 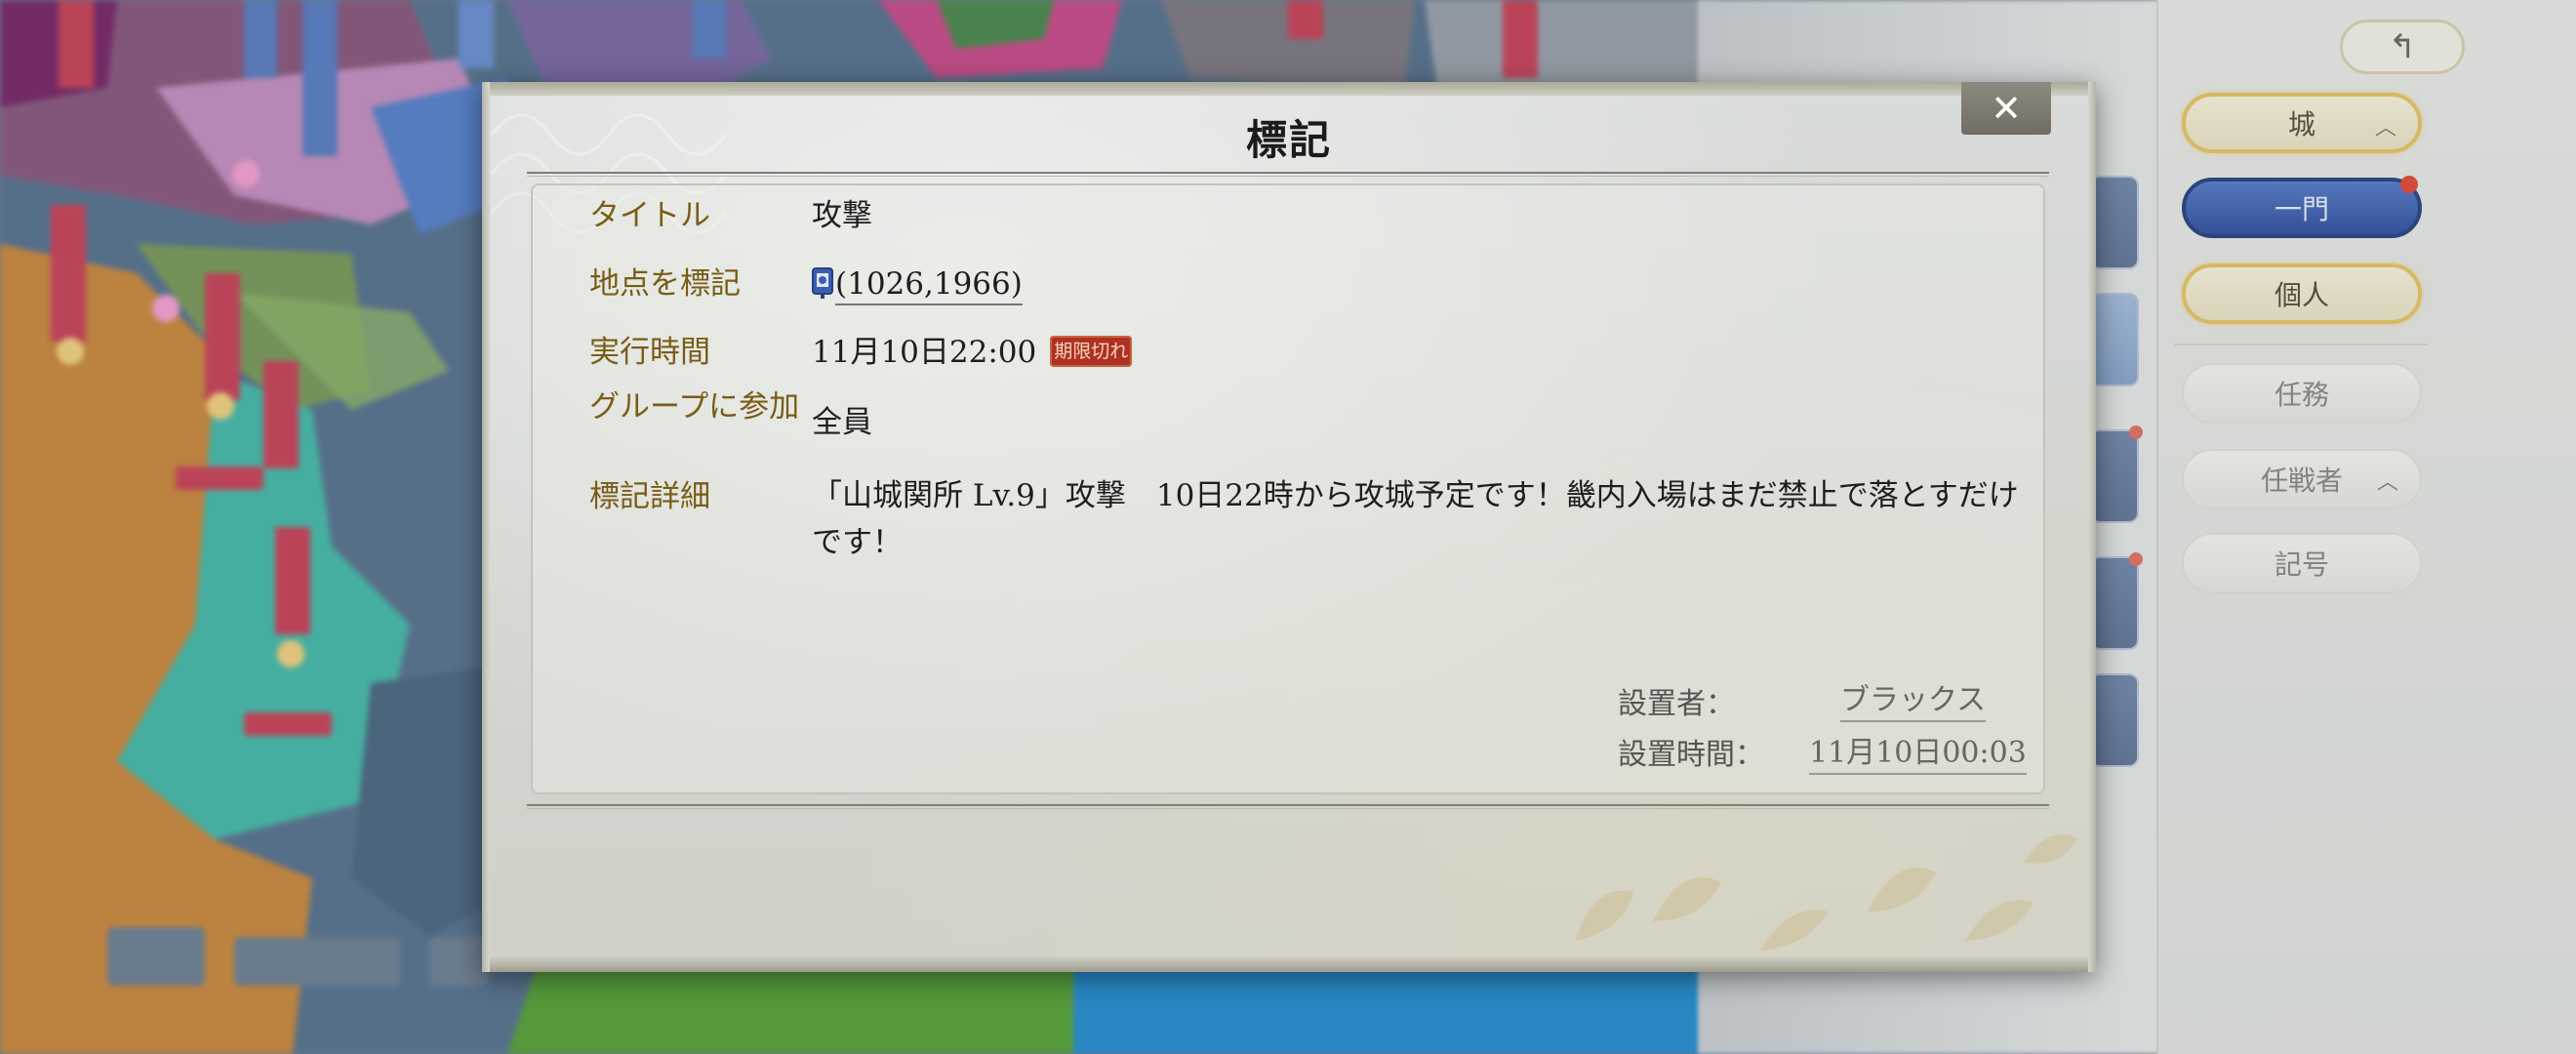 What do you see at coordinates (1676, 704) in the screenshot?
I see `setter-label: 設置者：` at bounding box center [1676, 704].